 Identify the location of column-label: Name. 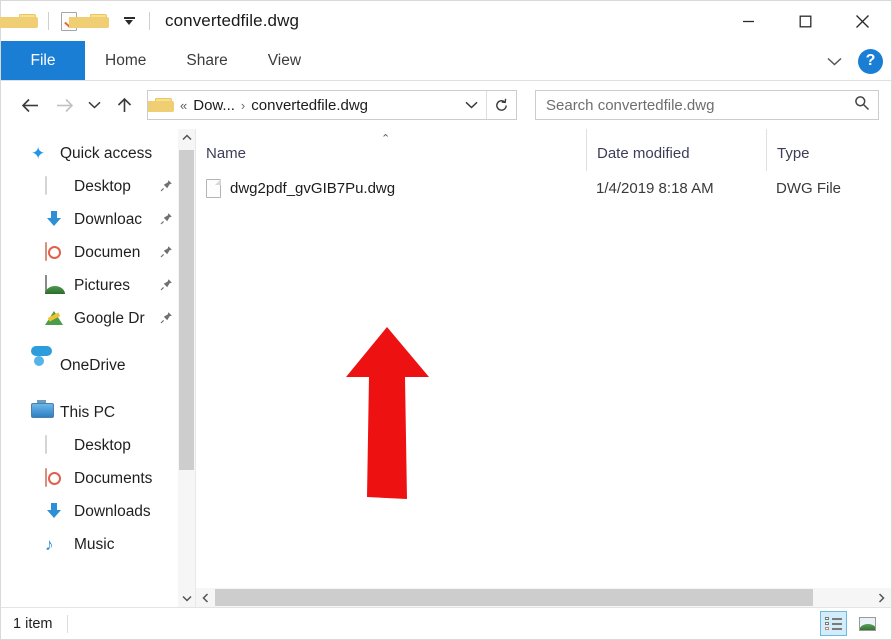
(226, 153).